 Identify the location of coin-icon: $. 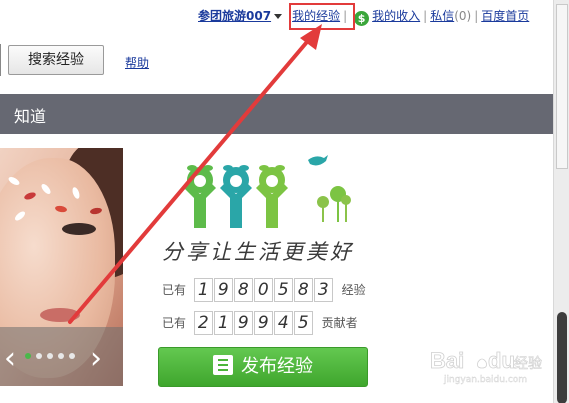
(362, 18).